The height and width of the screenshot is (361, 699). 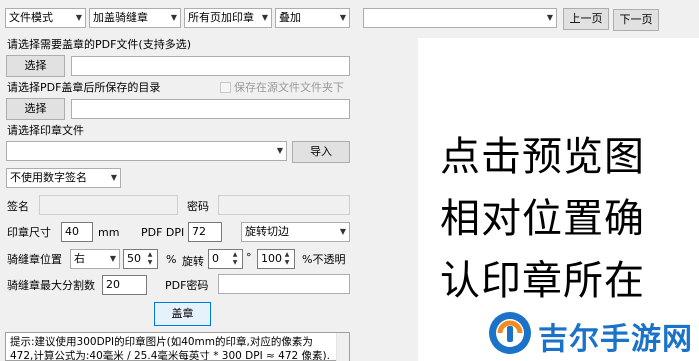 I want to click on page-range-value: 所有页加印章, so click(x=221, y=17).